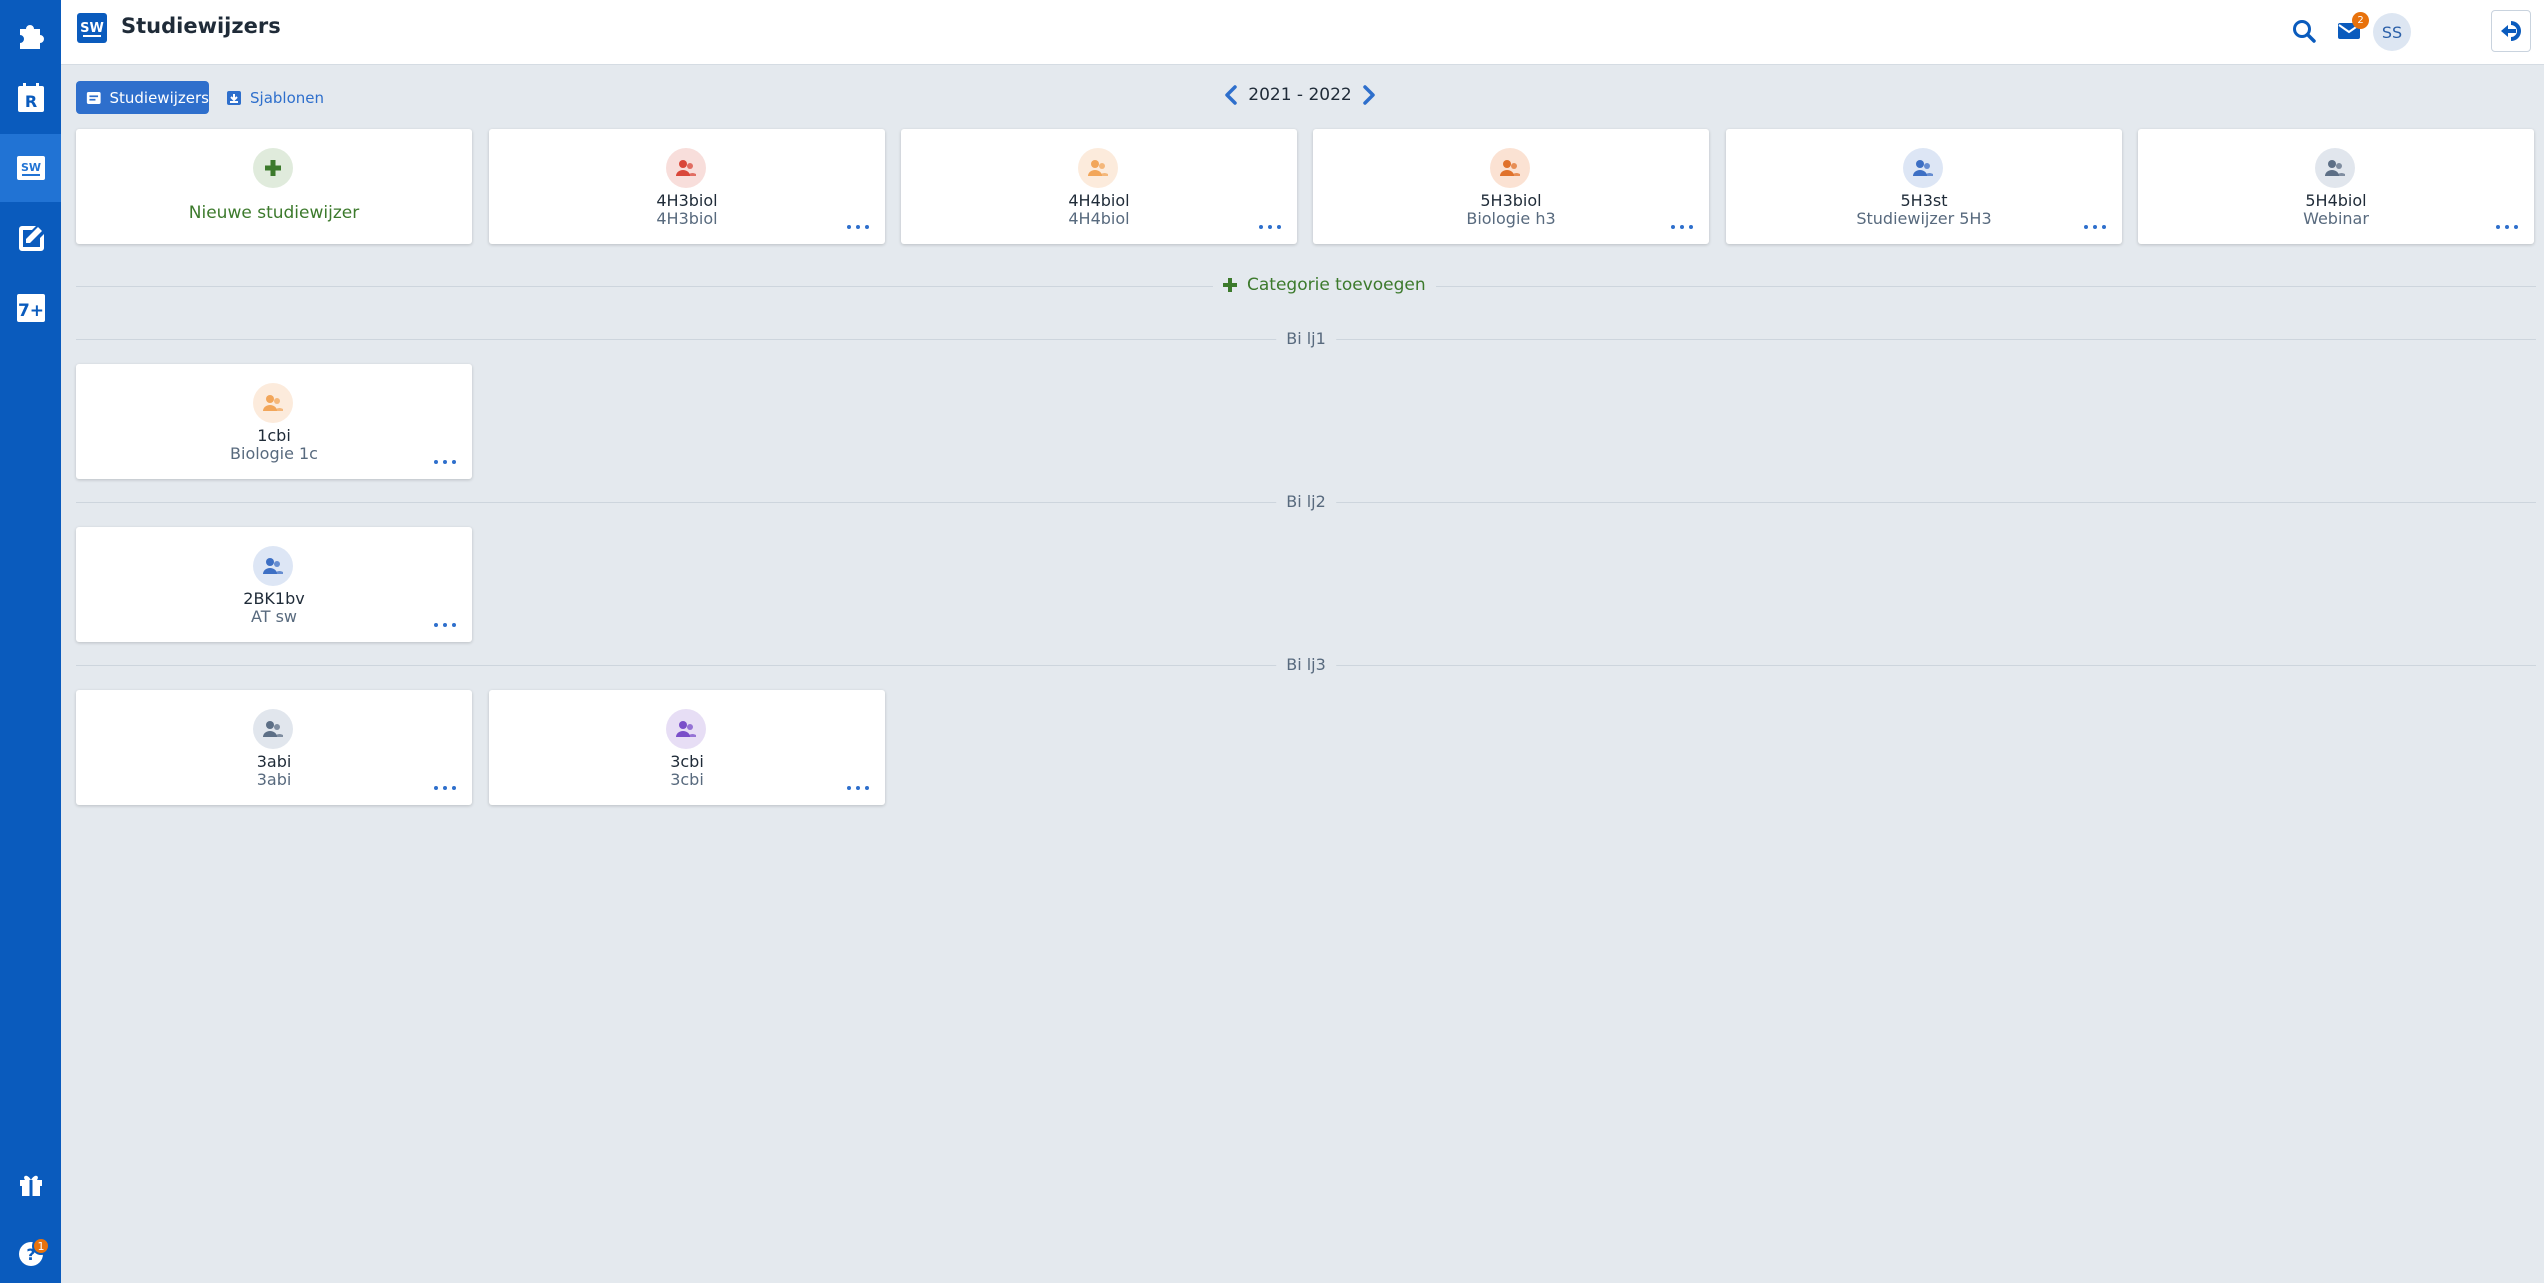 Image resolution: width=2544 pixels, height=1283 pixels. I want to click on puzzle-icon, so click(30, 34).